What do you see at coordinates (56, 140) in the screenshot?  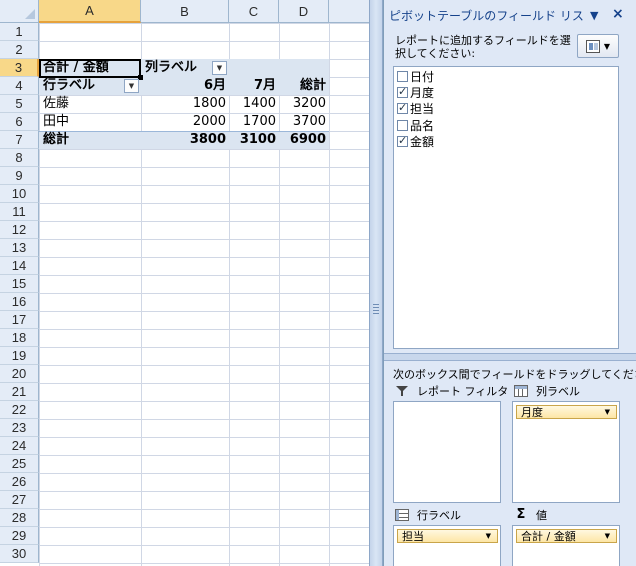 I see `pivot-grand-total-label: 総計` at bounding box center [56, 140].